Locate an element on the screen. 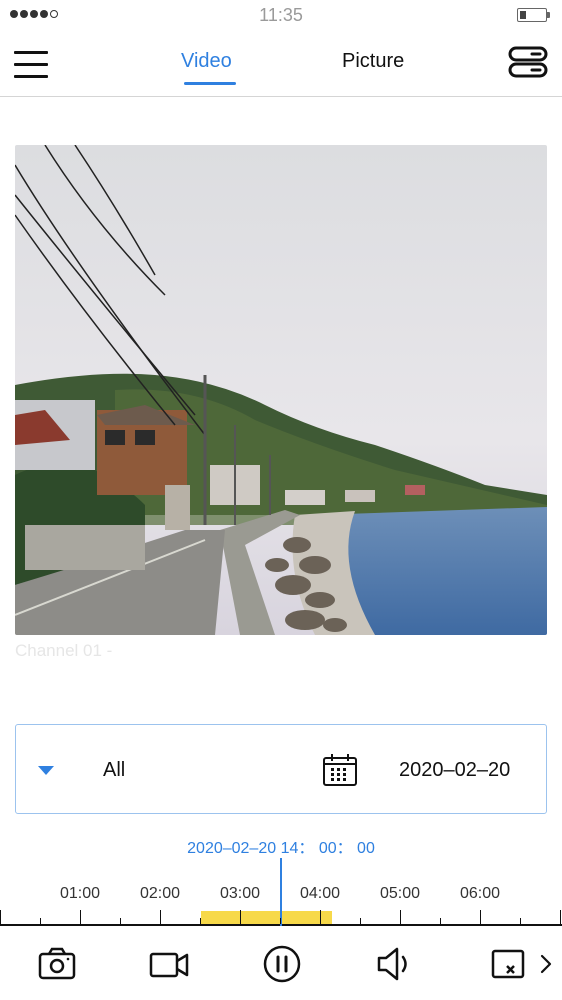  status-bar: 11:35 is located at coordinates (281, 16).